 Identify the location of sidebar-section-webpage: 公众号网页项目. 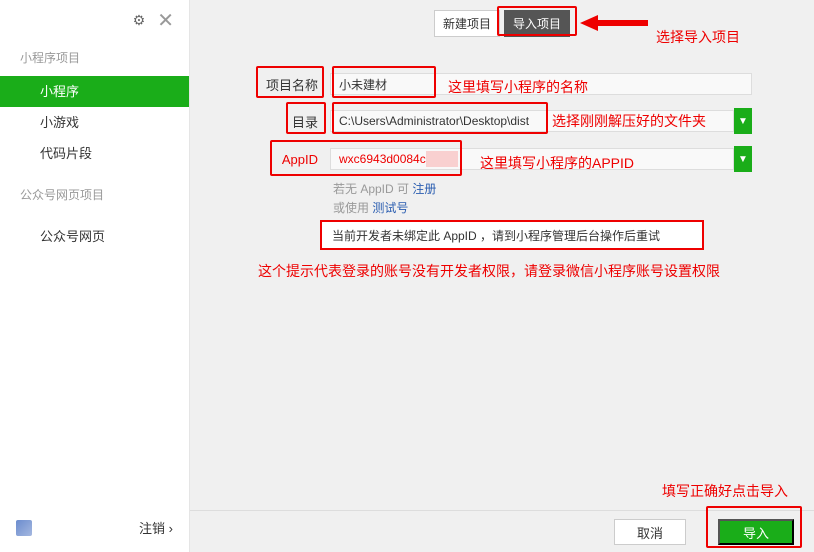
(62, 195).